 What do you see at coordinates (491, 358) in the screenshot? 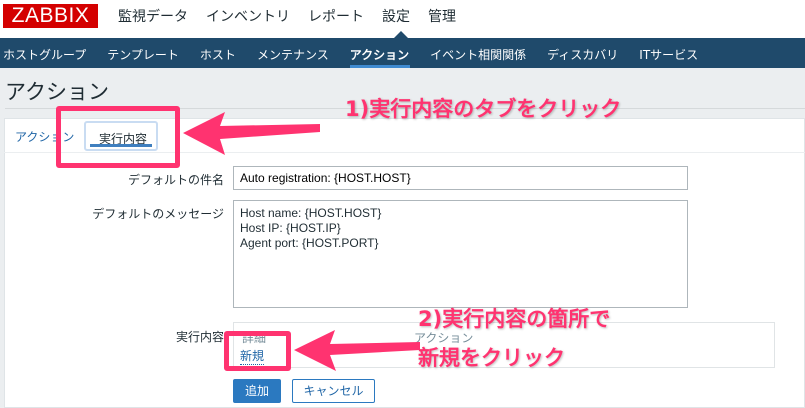
I see `annotation-step2-line2: 新規をクリック` at bounding box center [491, 358].